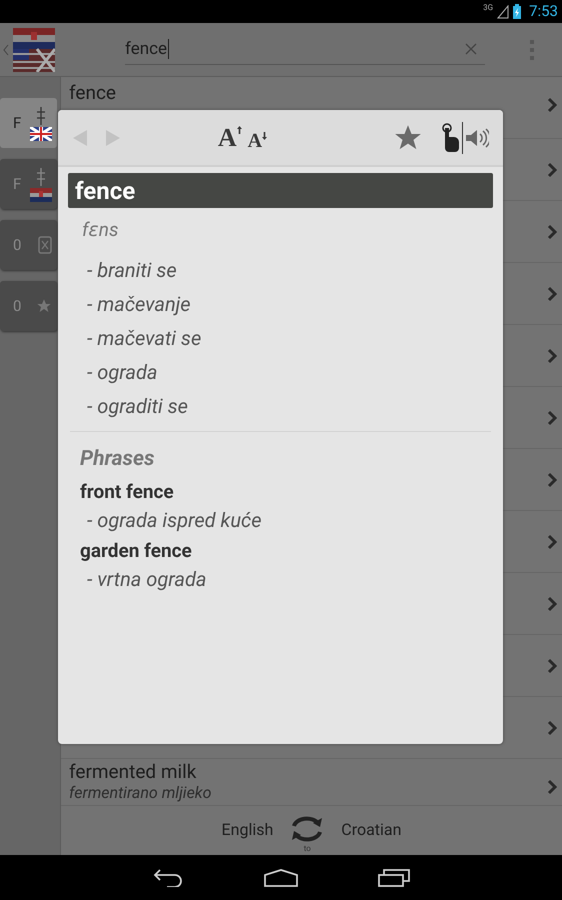 Image resolution: width=562 pixels, height=900 pixels. What do you see at coordinates (138, 405) in the screenshot?
I see `translation: - ograditi se` at bounding box center [138, 405].